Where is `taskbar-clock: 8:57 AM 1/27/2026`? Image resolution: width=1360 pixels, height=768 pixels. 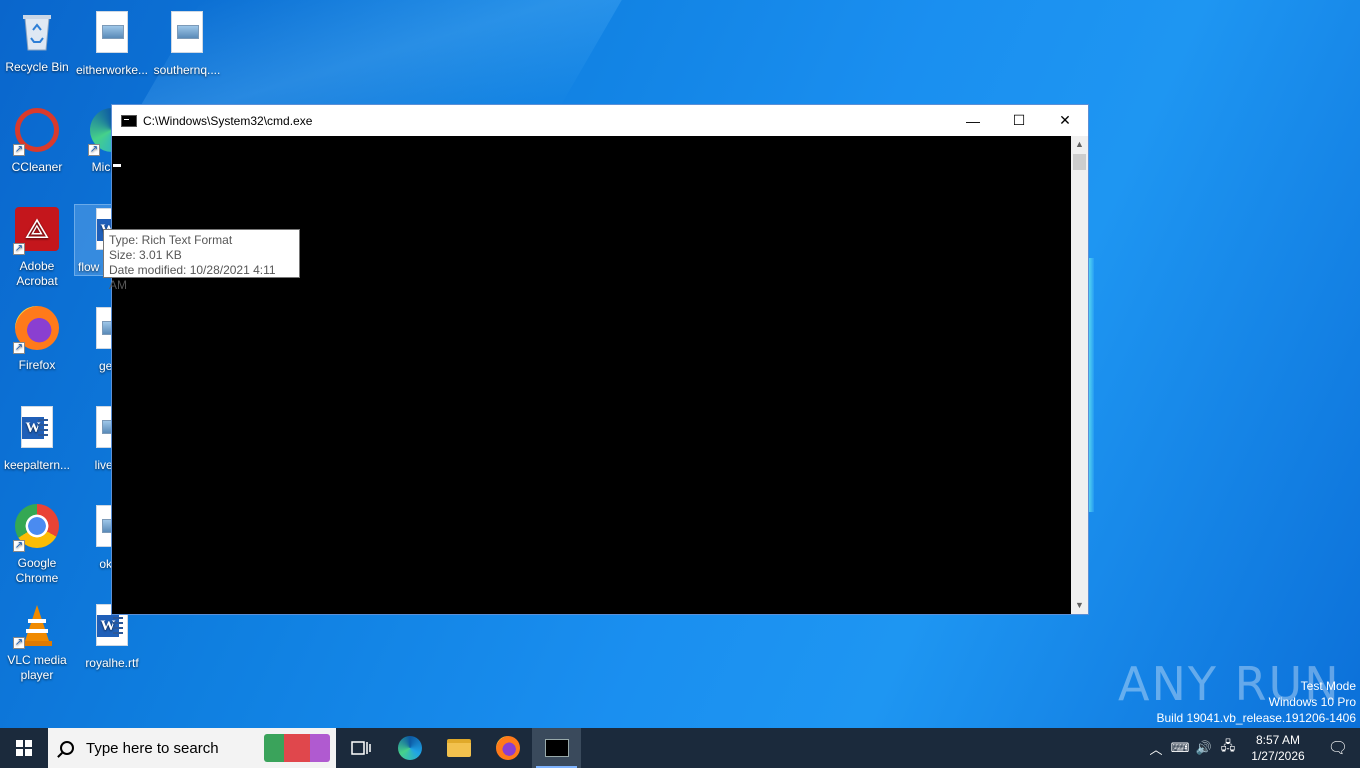 taskbar-clock: 8:57 AM 1/27/2026 is located at coordinates (1278, 748).